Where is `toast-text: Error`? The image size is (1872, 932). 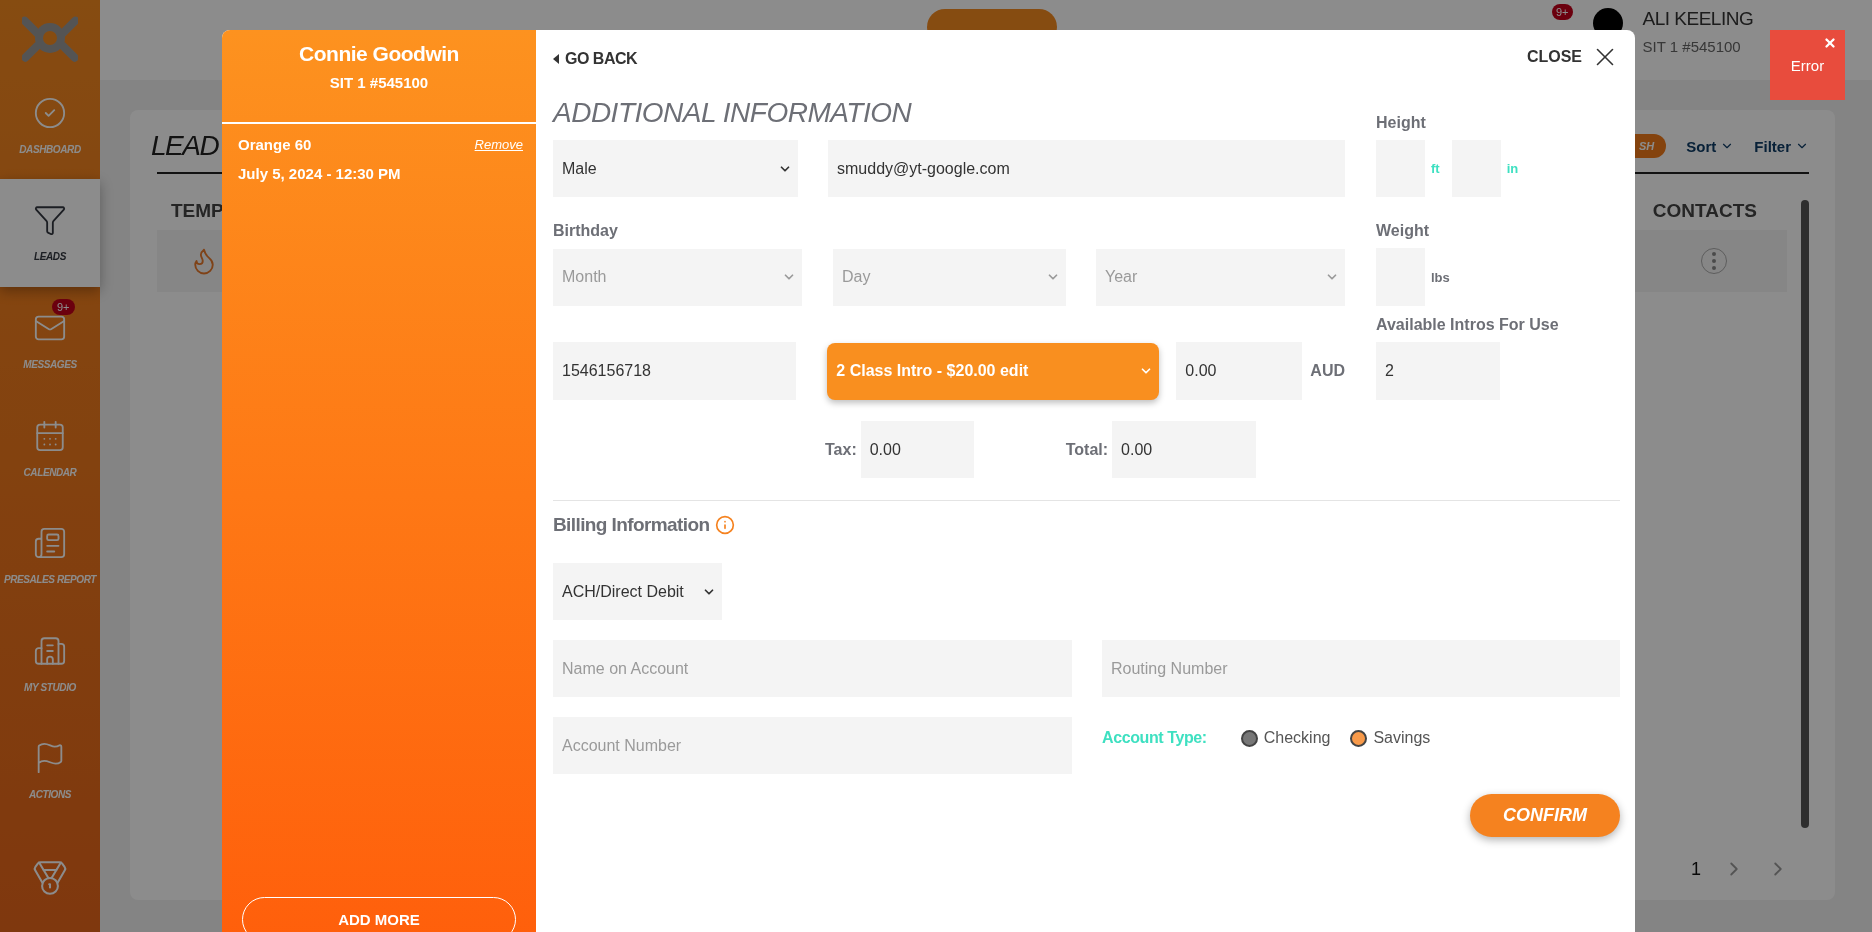
toast-text: Error is located at coordinates (1807, 65).